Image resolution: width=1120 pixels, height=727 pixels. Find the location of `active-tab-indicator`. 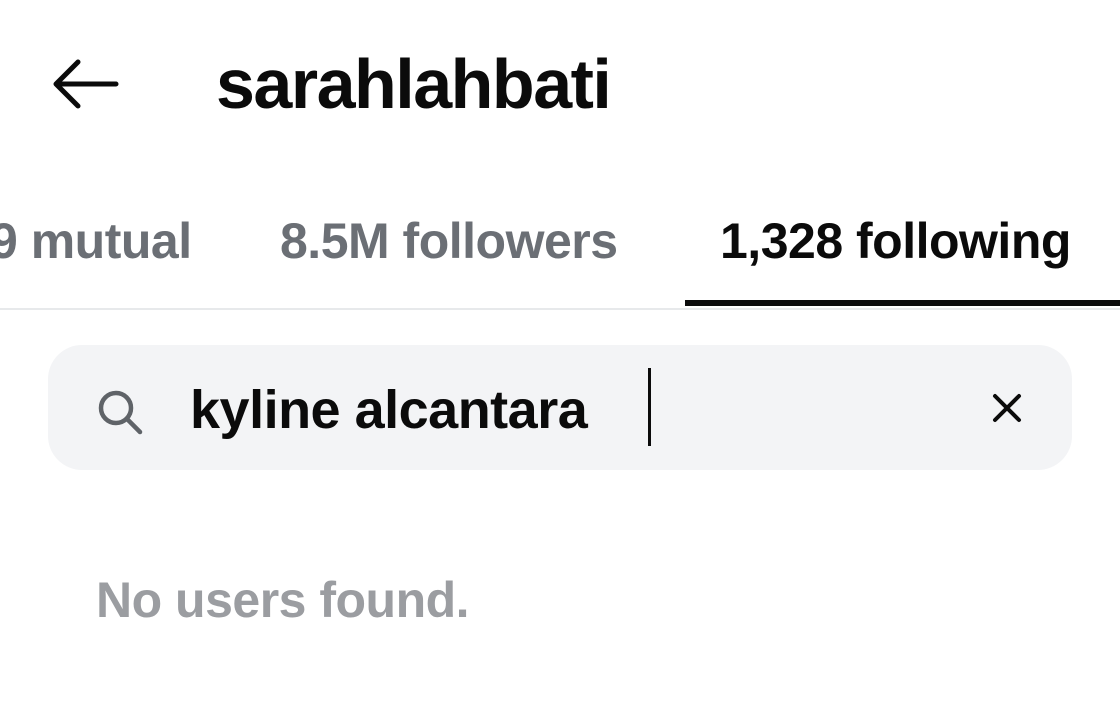

active-tab-indicator is located at coordinates (902, 303).